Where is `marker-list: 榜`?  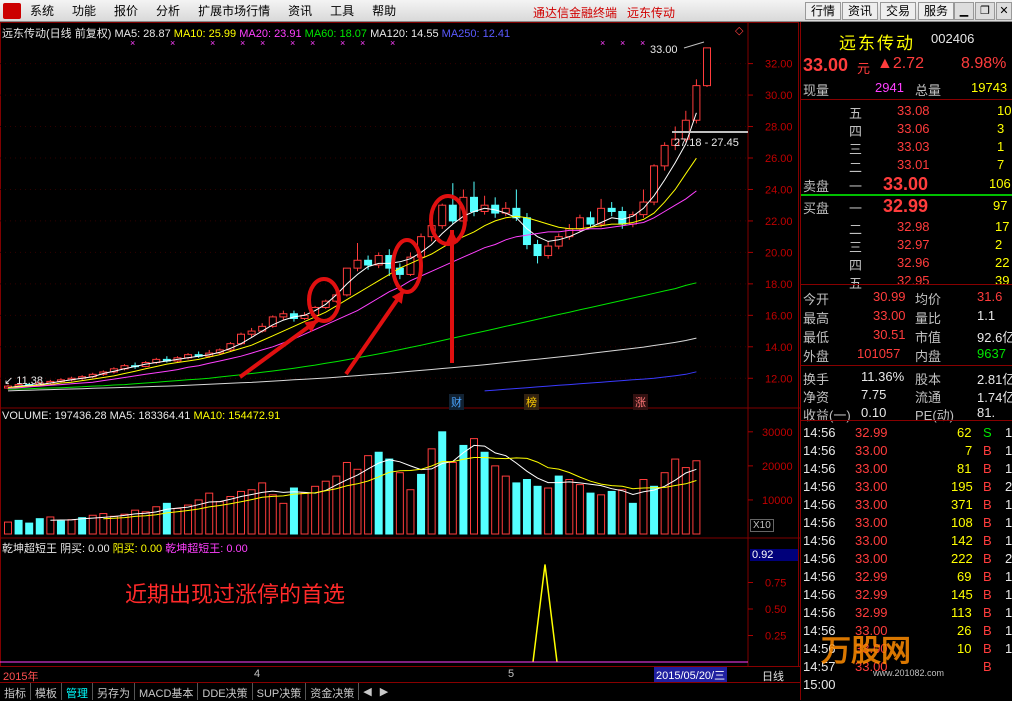
marker-list: 榜 is located at coordinates (531, 402).